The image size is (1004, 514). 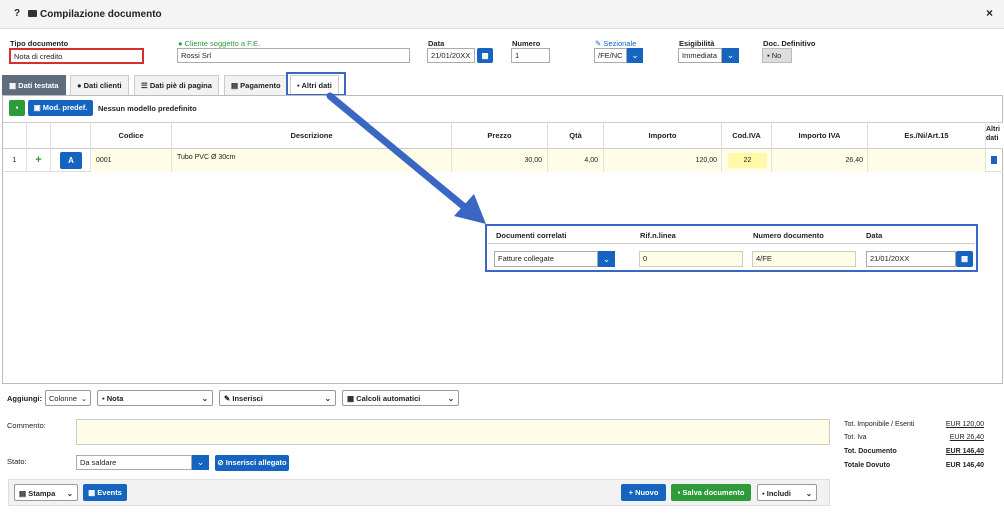 What do you see at coordinates (820, 160) in the screenshot?
I see `importoiva-cell: 26,40` at bounding box center [820, 160].